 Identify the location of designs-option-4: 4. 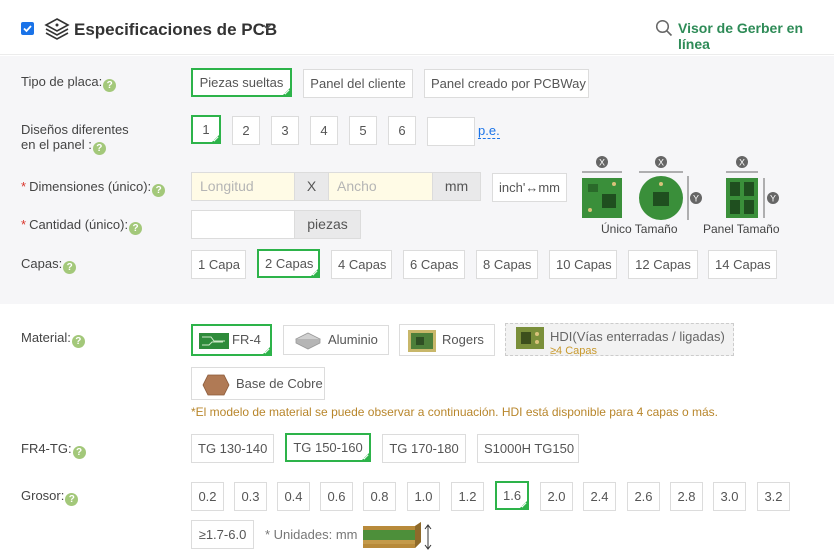
(324, 130).